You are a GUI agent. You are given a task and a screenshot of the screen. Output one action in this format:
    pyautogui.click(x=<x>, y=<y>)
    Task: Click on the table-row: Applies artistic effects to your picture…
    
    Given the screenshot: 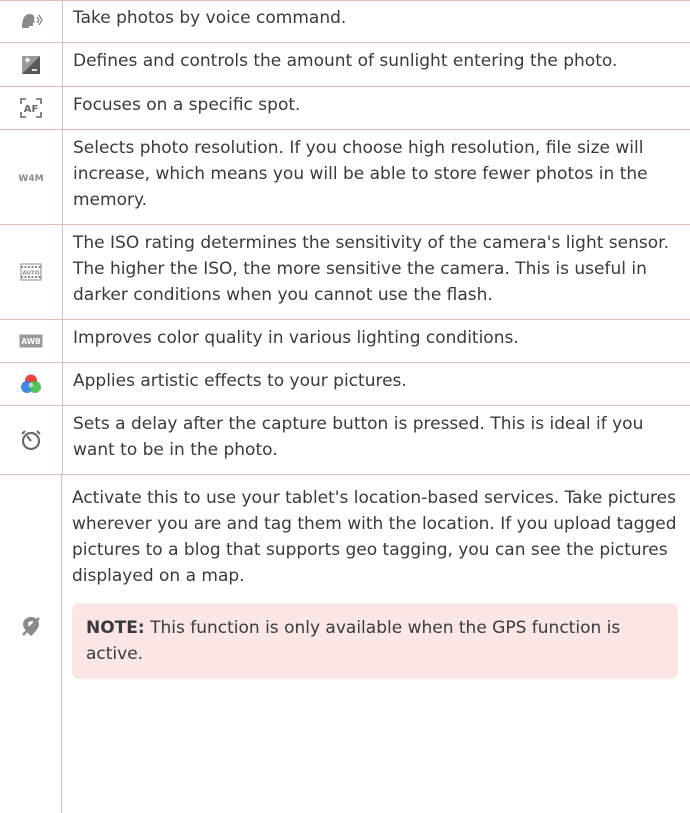 What is the action you would take?
    pyautogui.click(x=345, y=384)
    